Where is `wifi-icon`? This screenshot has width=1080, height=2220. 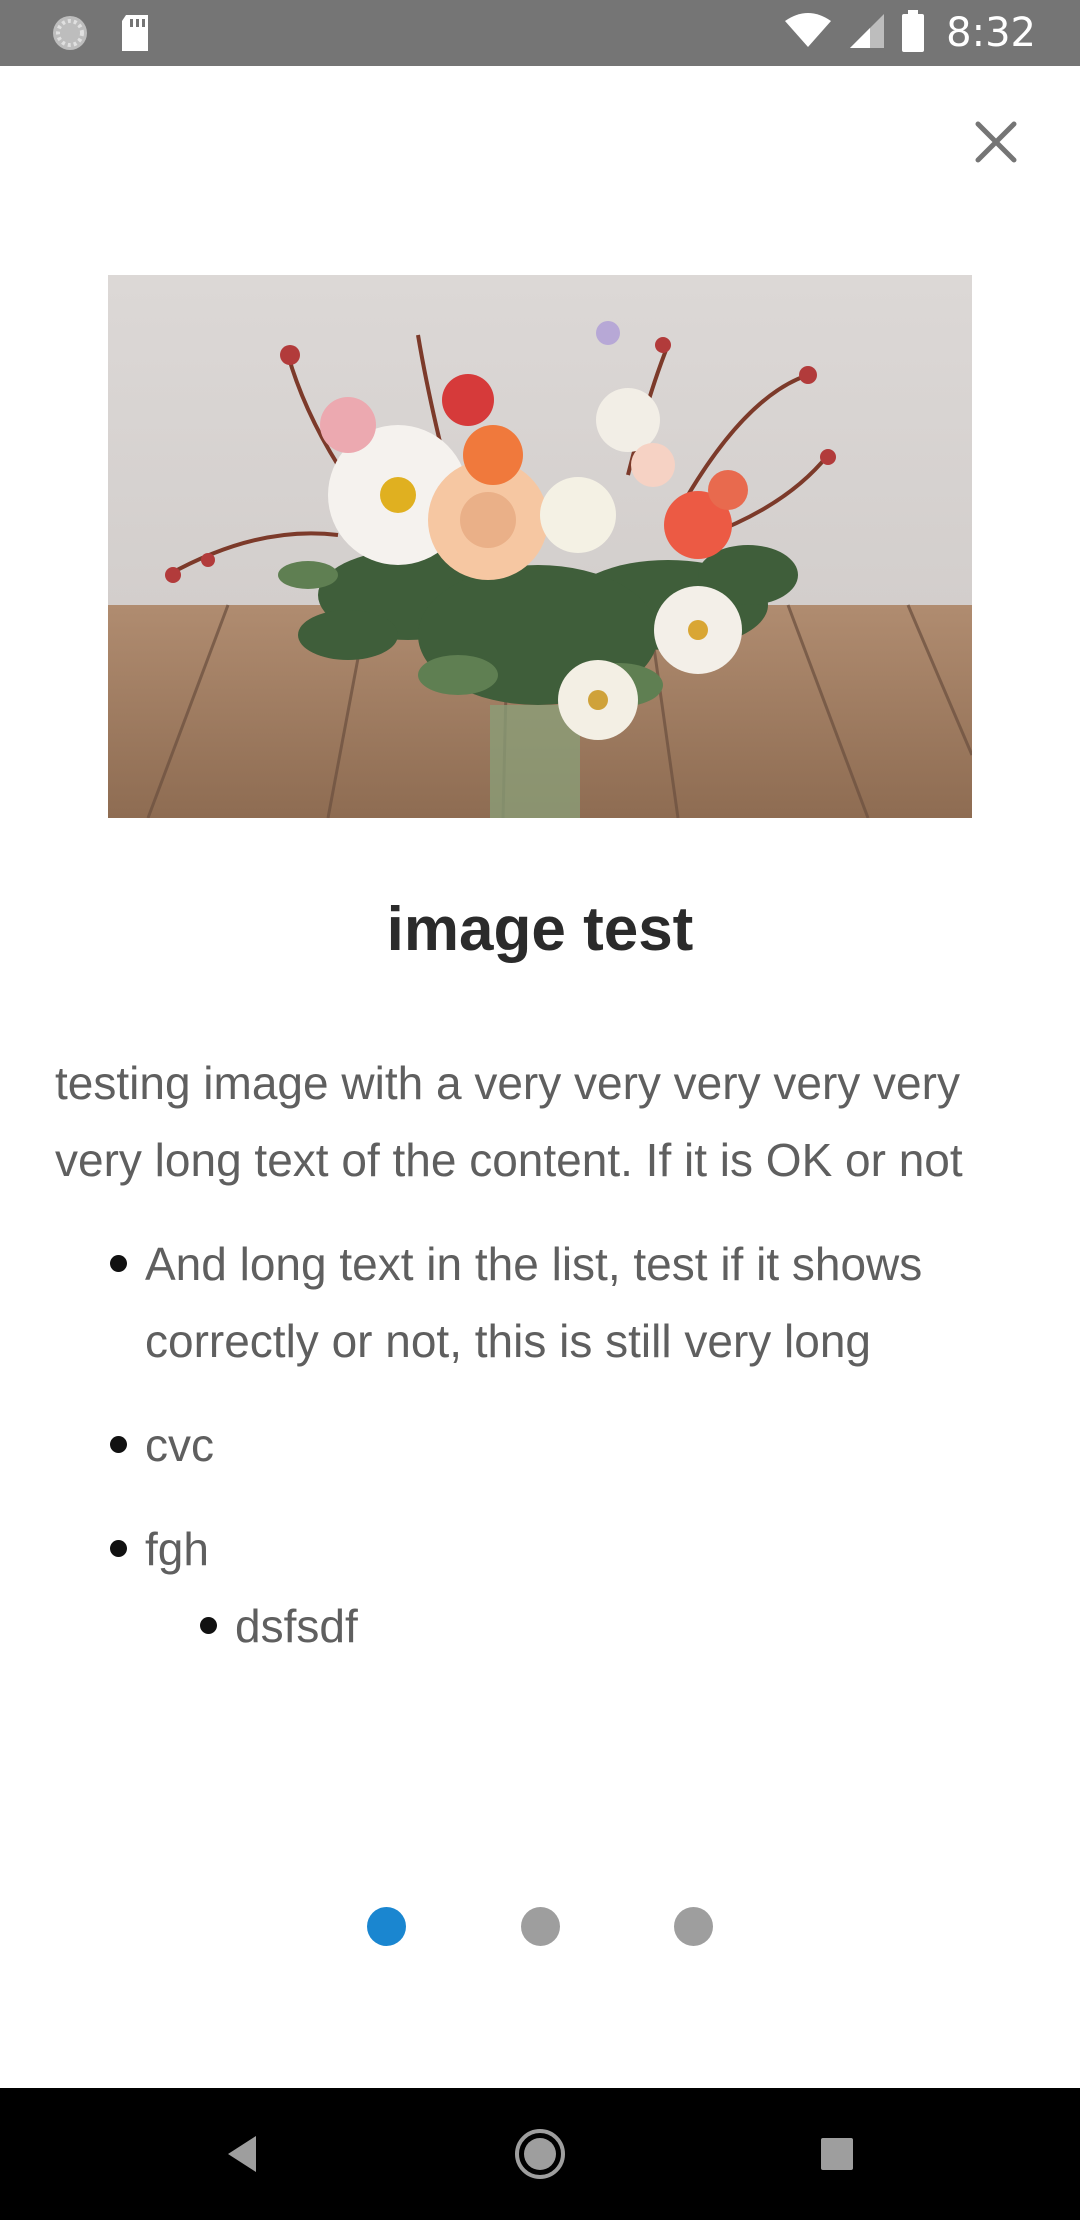 wifi-icon is located at coordinates (808, 33).